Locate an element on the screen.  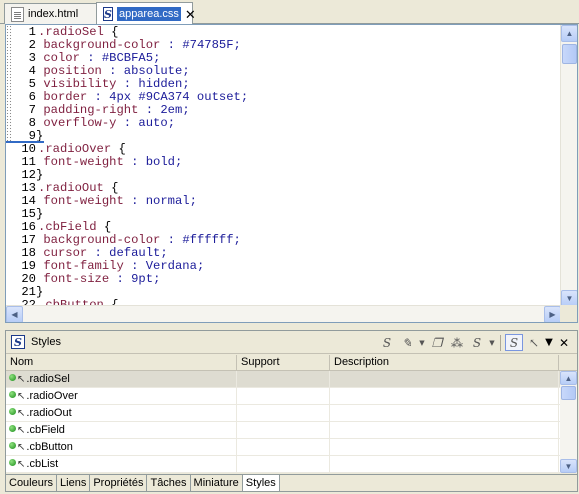
vertical-scrollbar: ▲ ▼ is located at coordinates (568, 166).